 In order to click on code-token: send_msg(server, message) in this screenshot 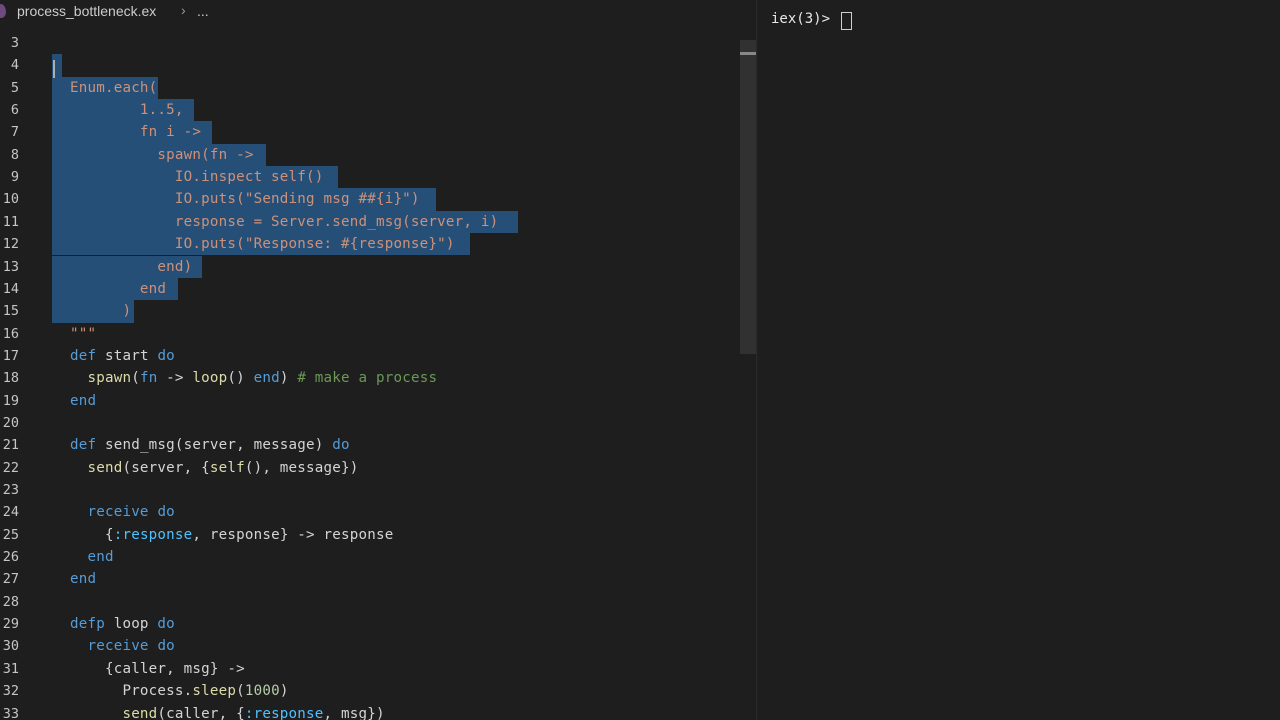, I will do `click(214, 445)`.